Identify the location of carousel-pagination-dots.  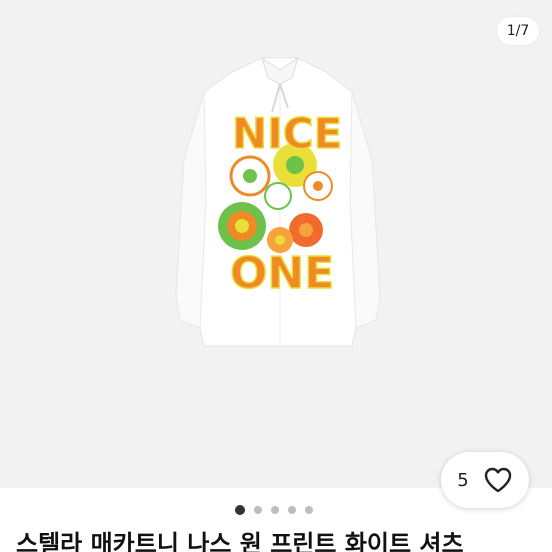
(276, 510).